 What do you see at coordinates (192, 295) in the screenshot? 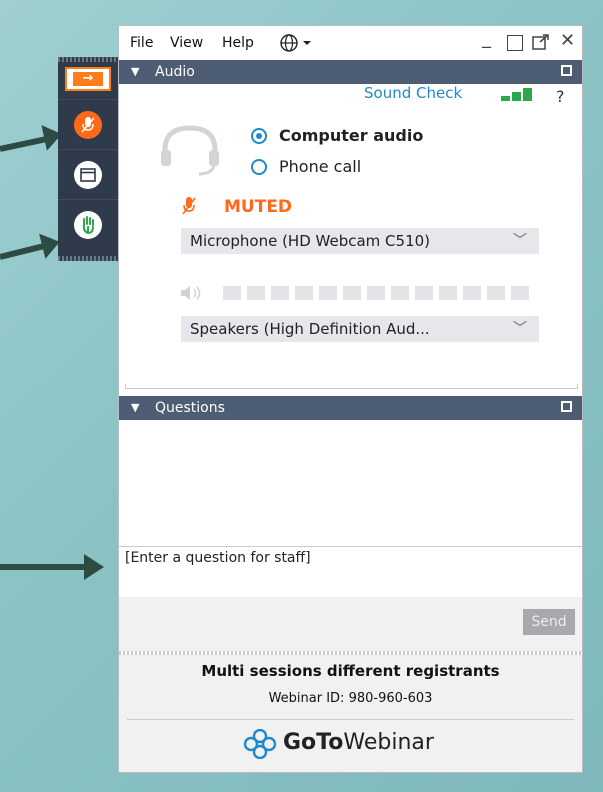
I see `speaker-icon` at bounding box center [192, 295].